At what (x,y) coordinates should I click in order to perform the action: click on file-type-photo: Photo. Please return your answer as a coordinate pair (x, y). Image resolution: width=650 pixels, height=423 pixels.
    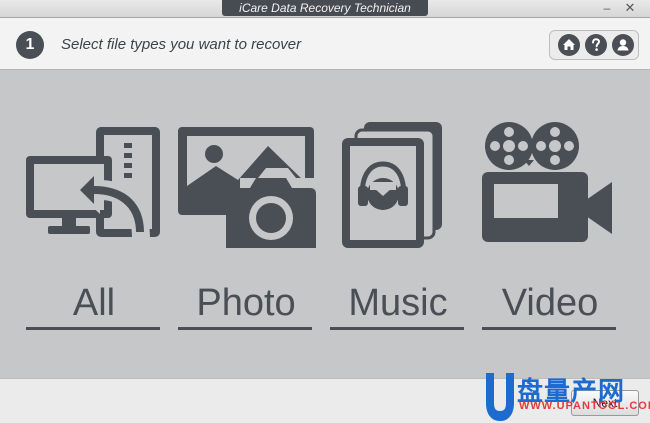
    Looking at the image, I should click on (246, 227).